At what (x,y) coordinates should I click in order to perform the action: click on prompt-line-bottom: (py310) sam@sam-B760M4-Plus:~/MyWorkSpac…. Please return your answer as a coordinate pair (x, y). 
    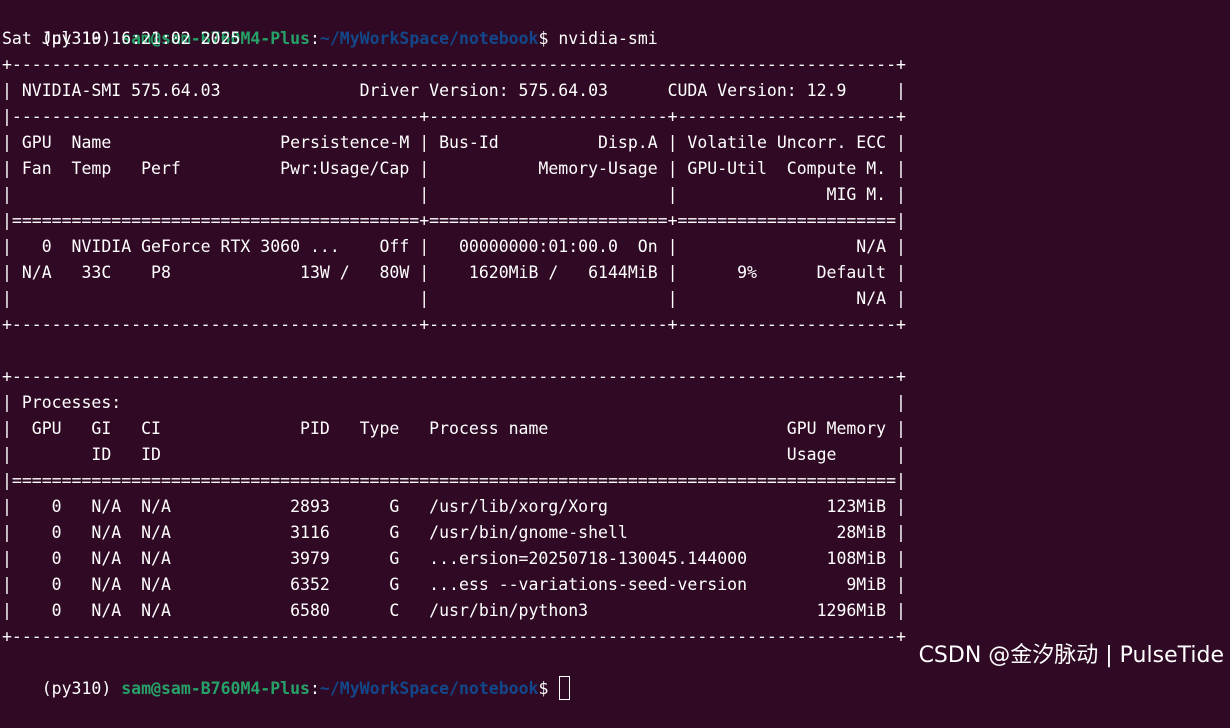
    Looking at the image, I should click on (286, 675).